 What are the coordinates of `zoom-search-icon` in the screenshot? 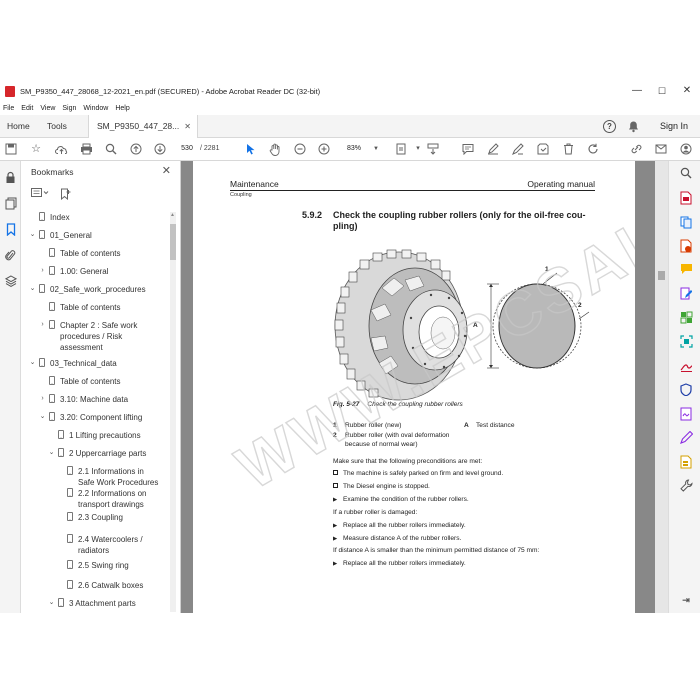 It's located at (686, 174).